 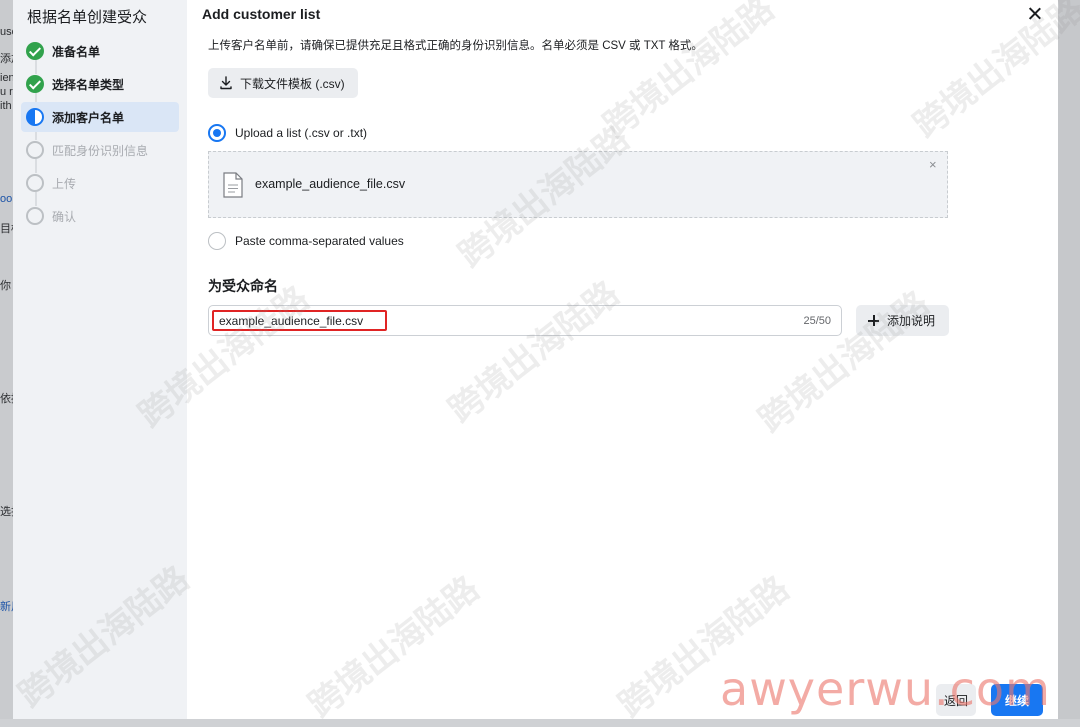 I want to click on step-match-identifiers: 匹配身份识别信息, so click(x=100, y=150).